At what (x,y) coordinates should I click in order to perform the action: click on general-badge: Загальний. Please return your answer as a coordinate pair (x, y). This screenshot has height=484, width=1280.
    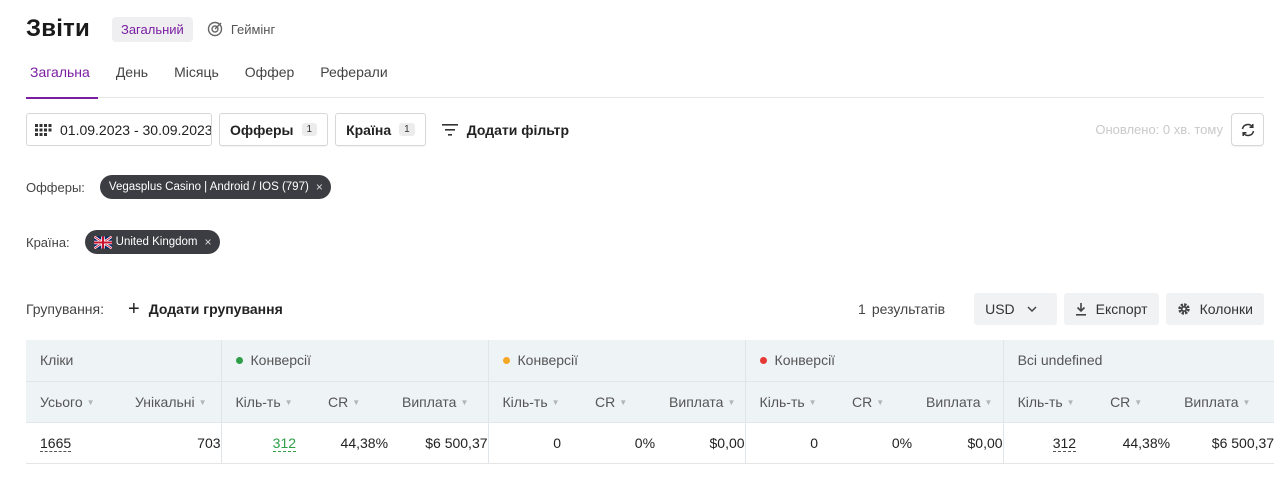
    Looking at the image, I should click on (152, 29).